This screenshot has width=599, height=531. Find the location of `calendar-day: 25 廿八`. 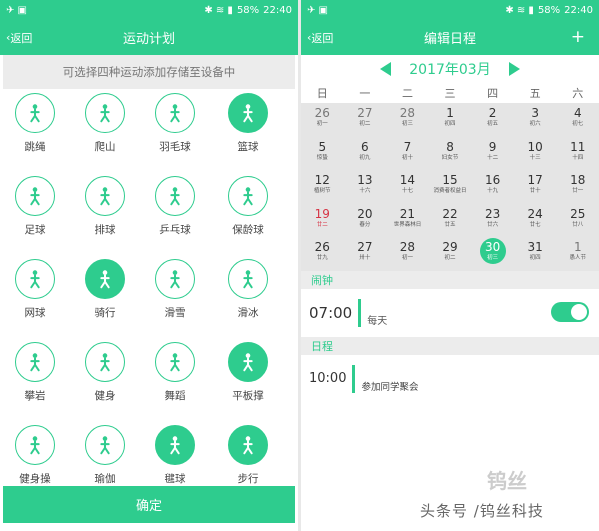

calendar-day: 25 廿八 is located at coordinates (577, 221).